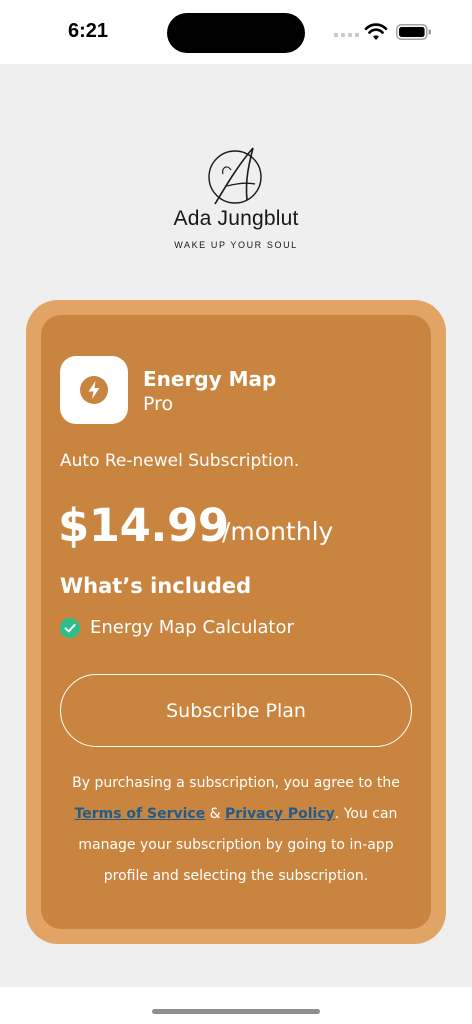 The height and width of the screenshot is (1024, 472). Describe the element at coordinates (88, 31) in the screenshot. I see `status-time: 6:21` at that location.